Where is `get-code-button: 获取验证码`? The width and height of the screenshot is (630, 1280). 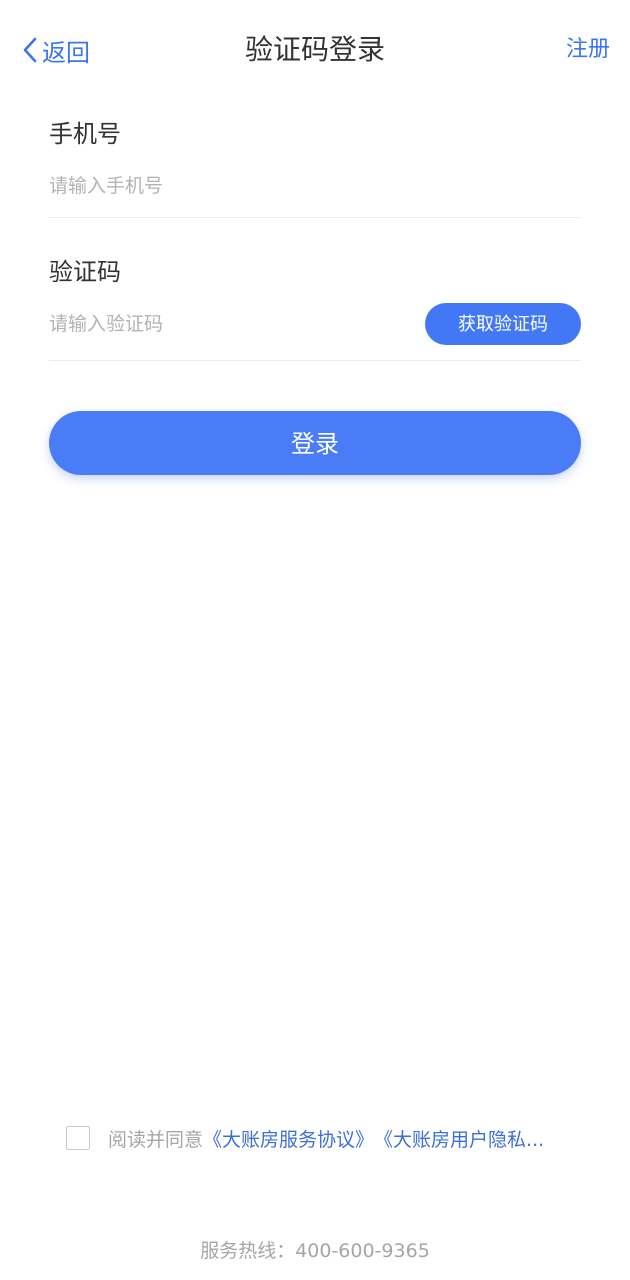 get-code-button: 获取验证码 is located at coordinates (503, 324).